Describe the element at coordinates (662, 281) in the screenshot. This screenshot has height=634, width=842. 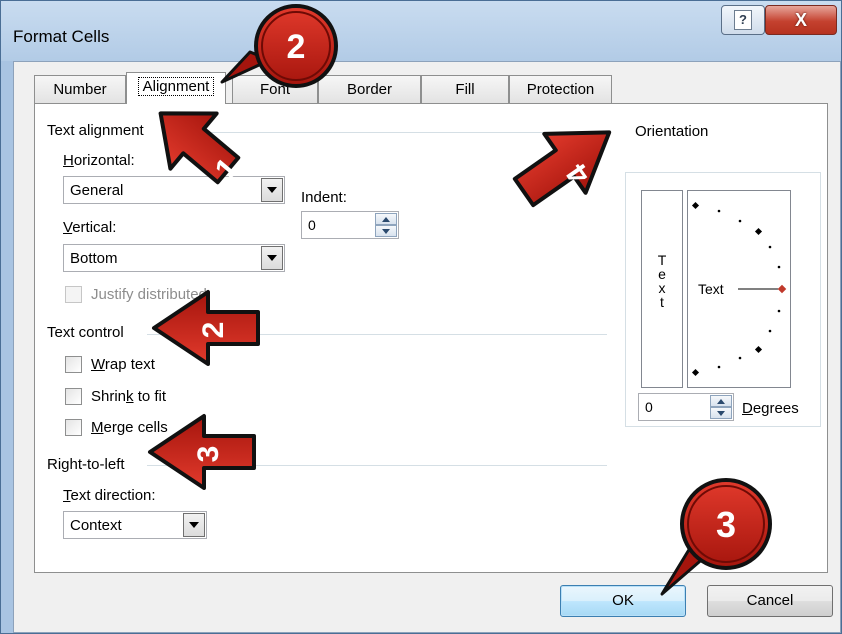
I see `vertical-text-sample: T e x t` at that location.